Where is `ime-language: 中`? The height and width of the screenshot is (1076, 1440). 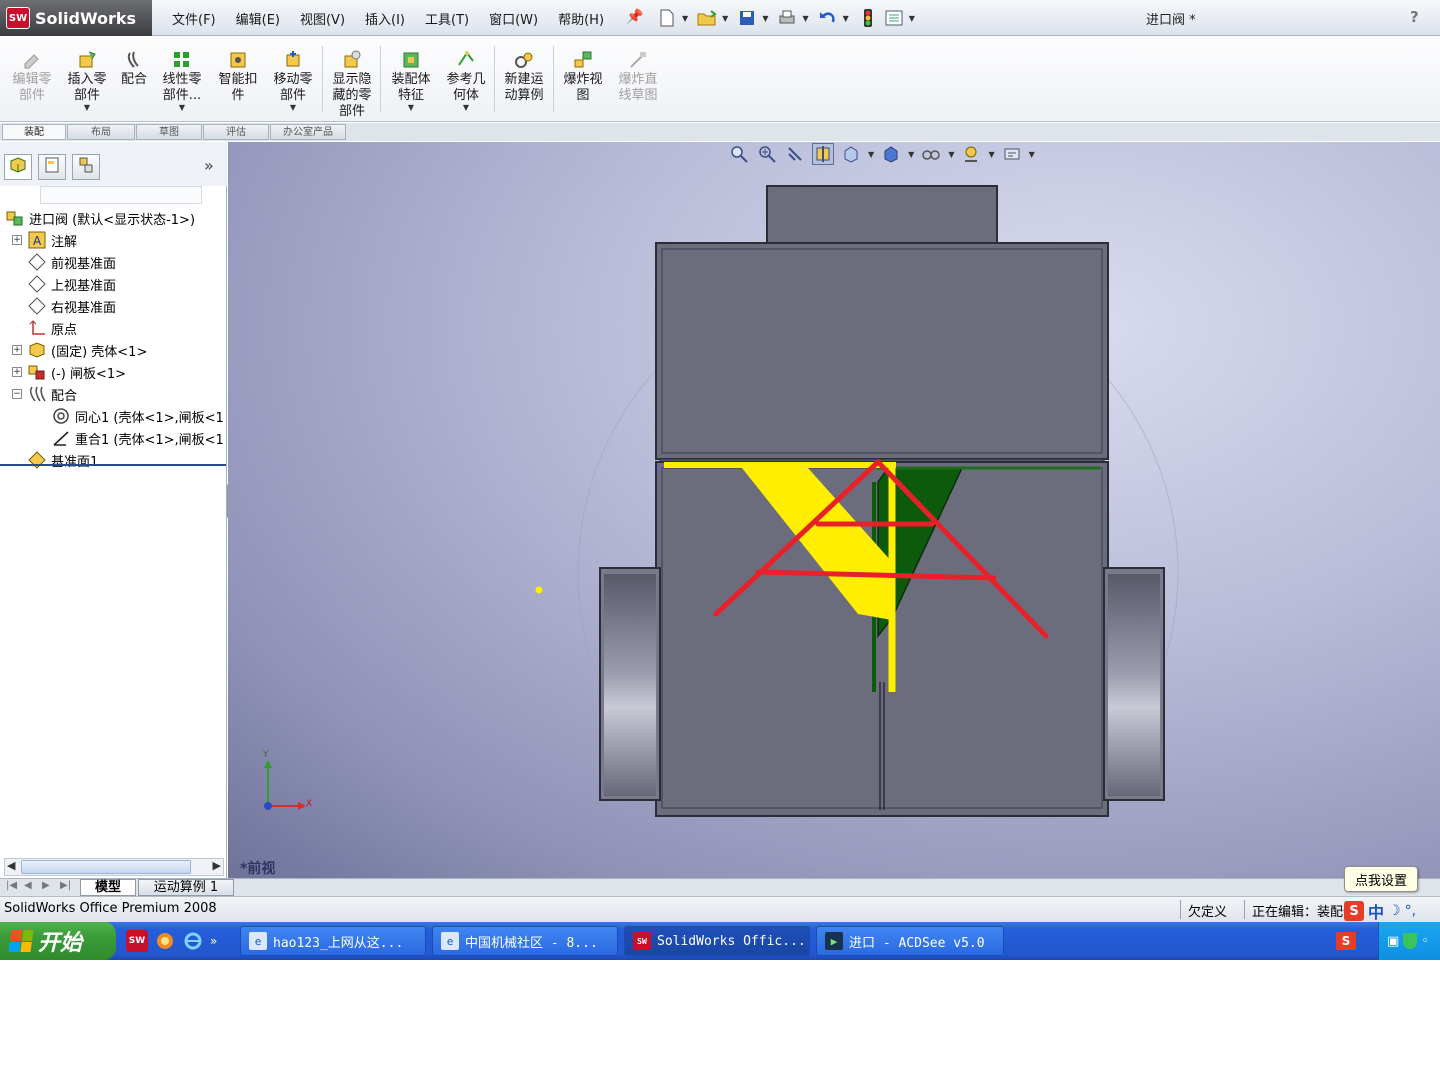
ime-language: 中 is located at coordinates (1376, 911).